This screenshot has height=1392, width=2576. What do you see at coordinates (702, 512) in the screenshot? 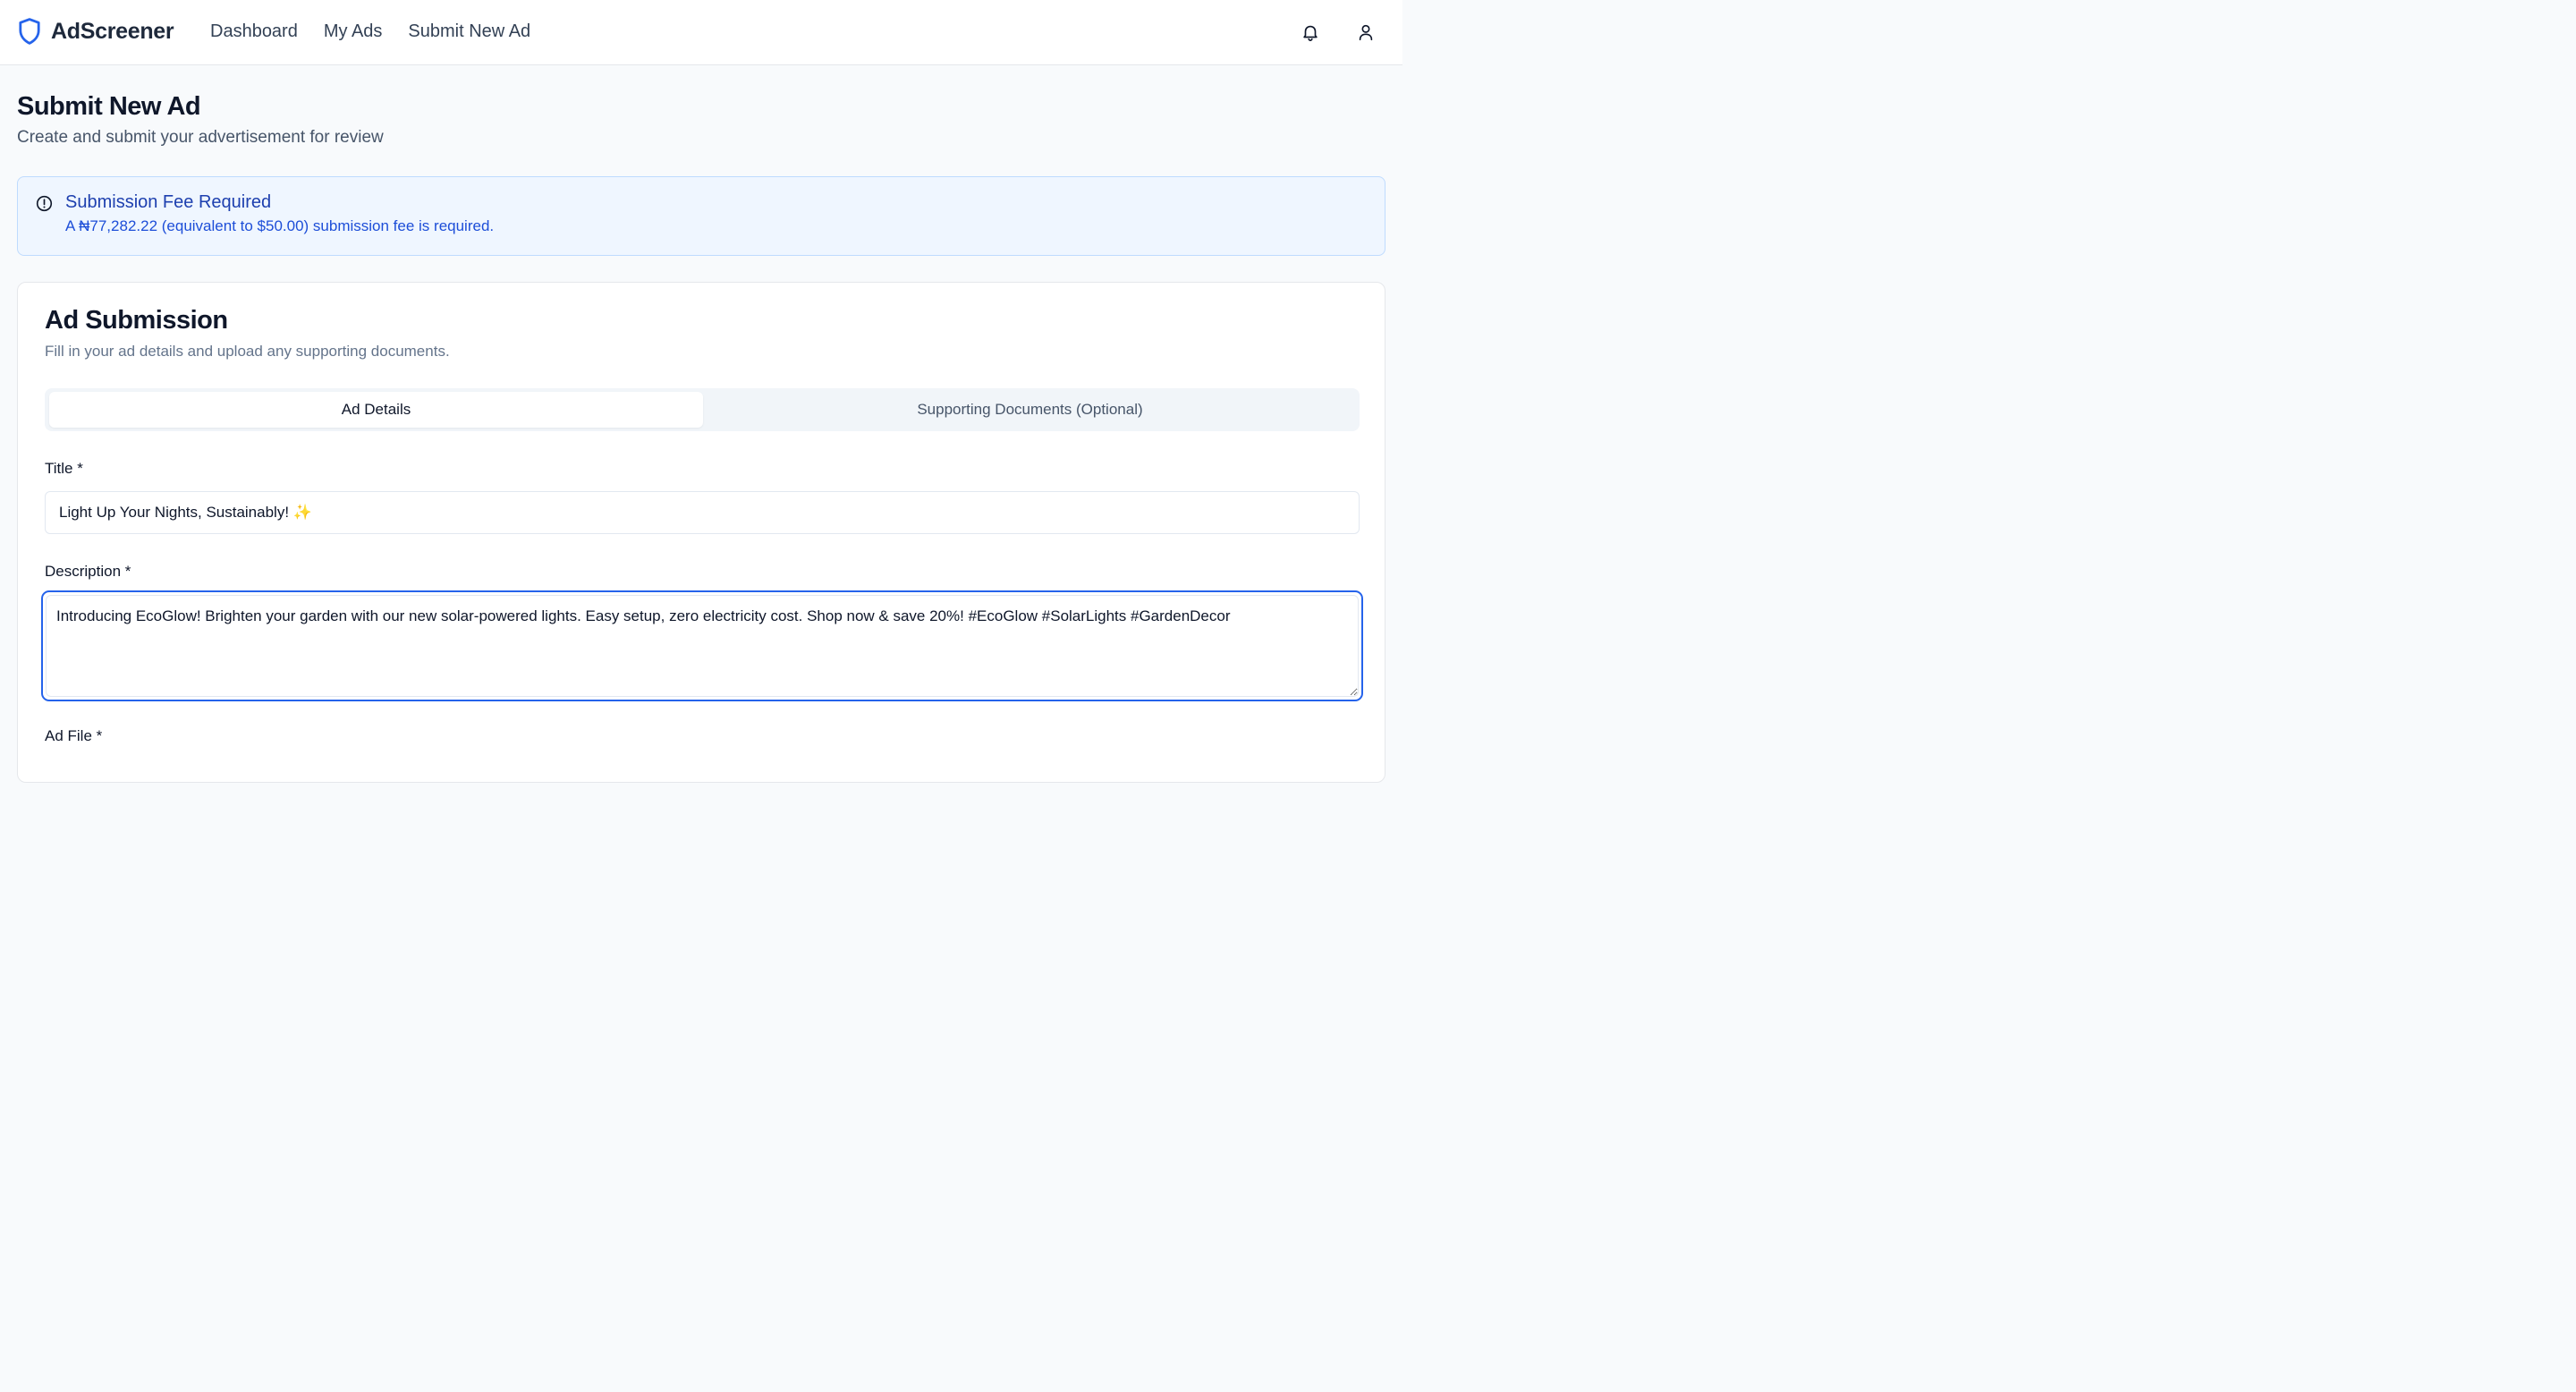
I see `title-input` at bounding box center [702, 512].